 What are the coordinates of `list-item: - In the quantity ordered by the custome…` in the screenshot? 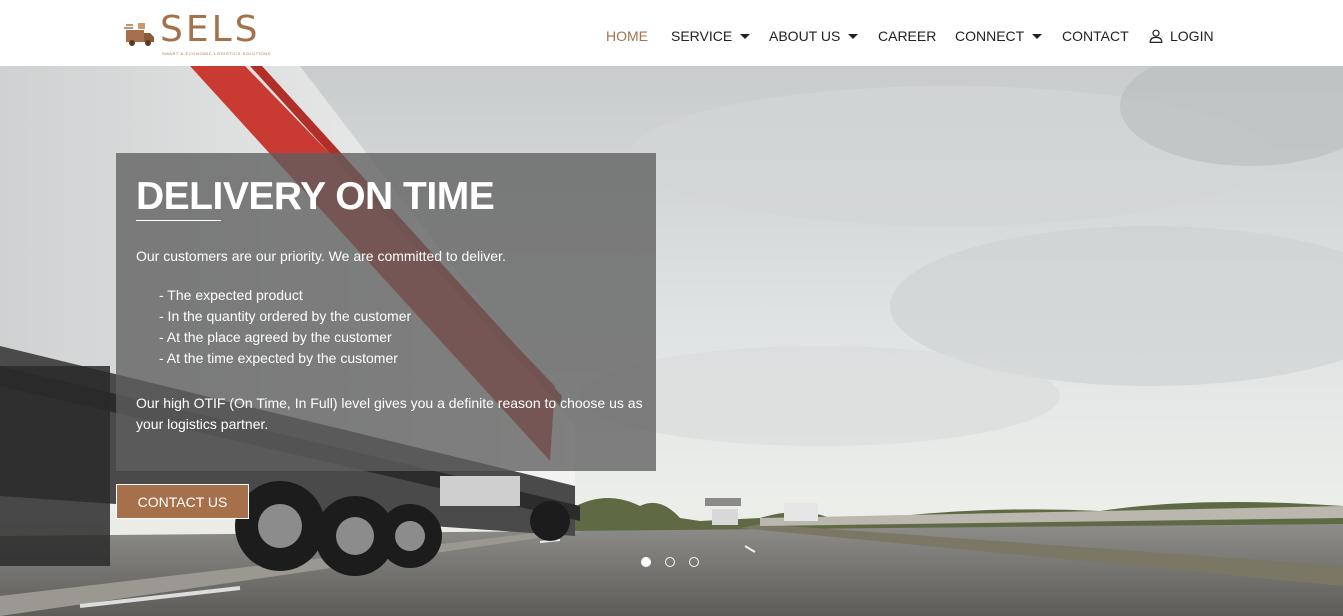 It's located at (285, 316).